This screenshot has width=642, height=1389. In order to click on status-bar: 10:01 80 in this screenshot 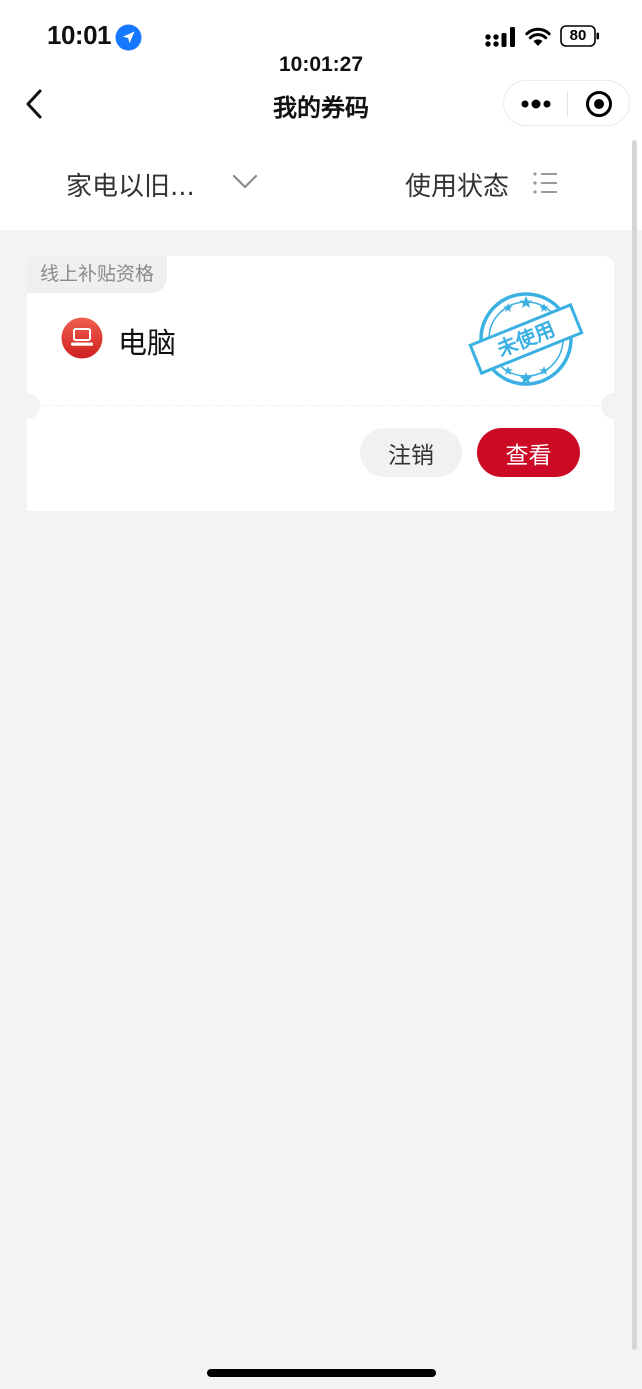, I will do `click(321, 30)`.